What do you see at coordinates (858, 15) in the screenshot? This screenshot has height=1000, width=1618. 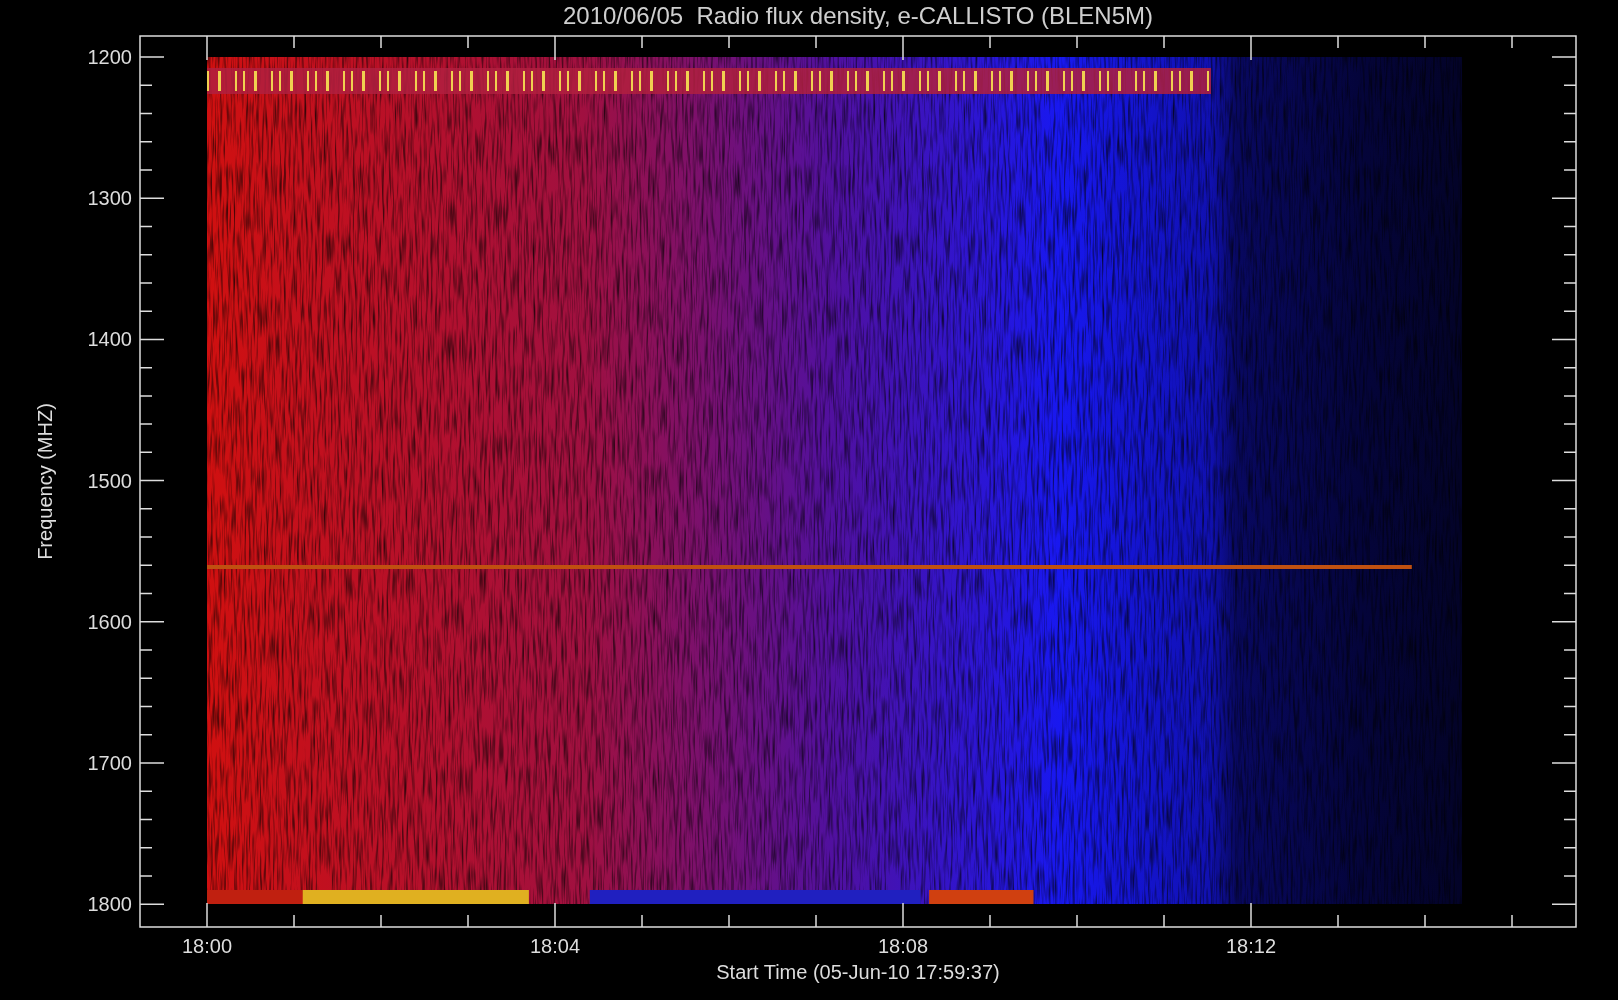 I see `plot-title: 2010/06/05 Radio flux density, e-CALLISTO (BLEN5M)` at bounding box center [858, 15].